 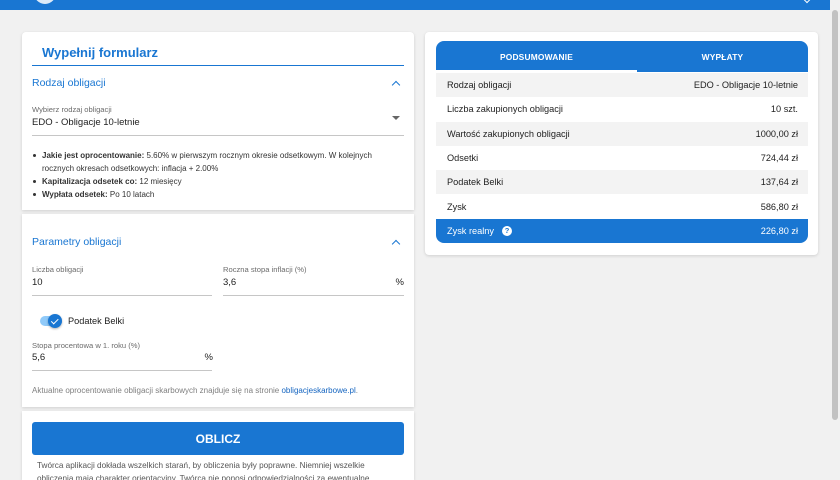 I want to click on app-header, so click(x=415, y=5).